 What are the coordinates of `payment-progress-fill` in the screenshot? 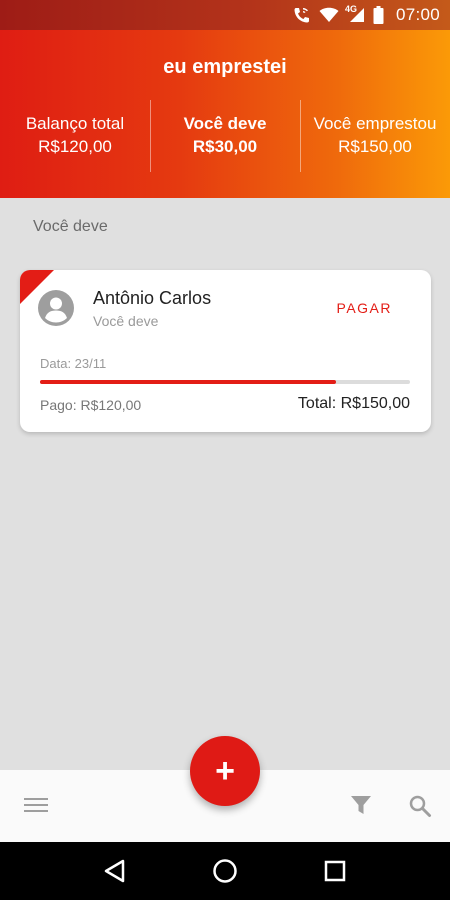 It's located at (188, 382).